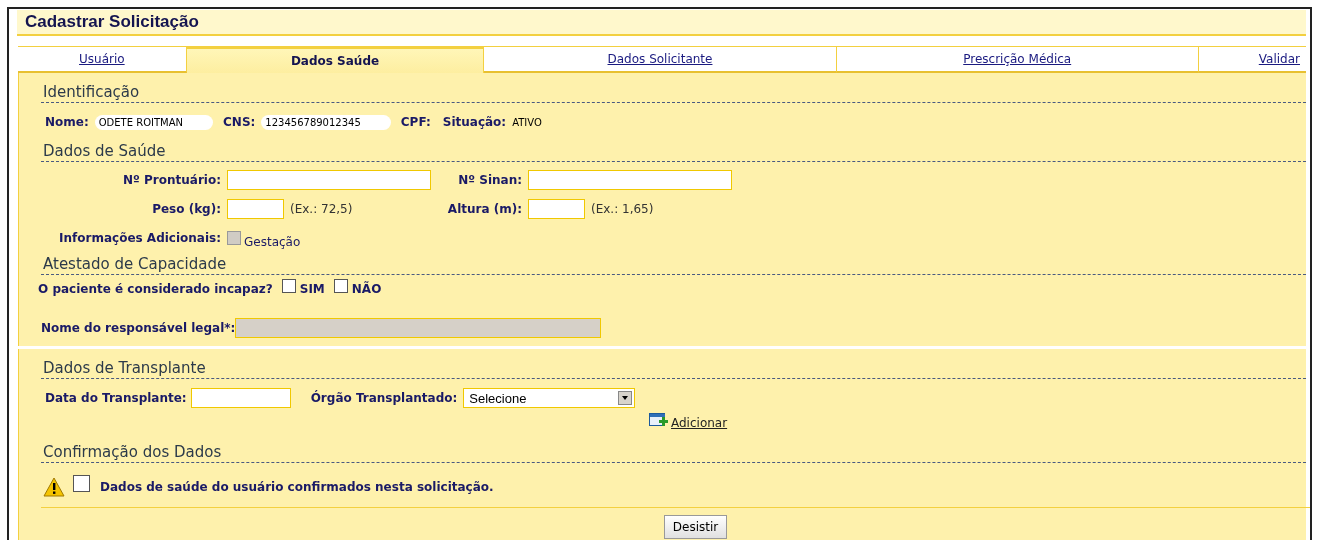 The image size is (1323, 542). Describe the element at coordinates (154, 122) in the screenshot. I see `field-value: ODETE ROITMAN` at that location.